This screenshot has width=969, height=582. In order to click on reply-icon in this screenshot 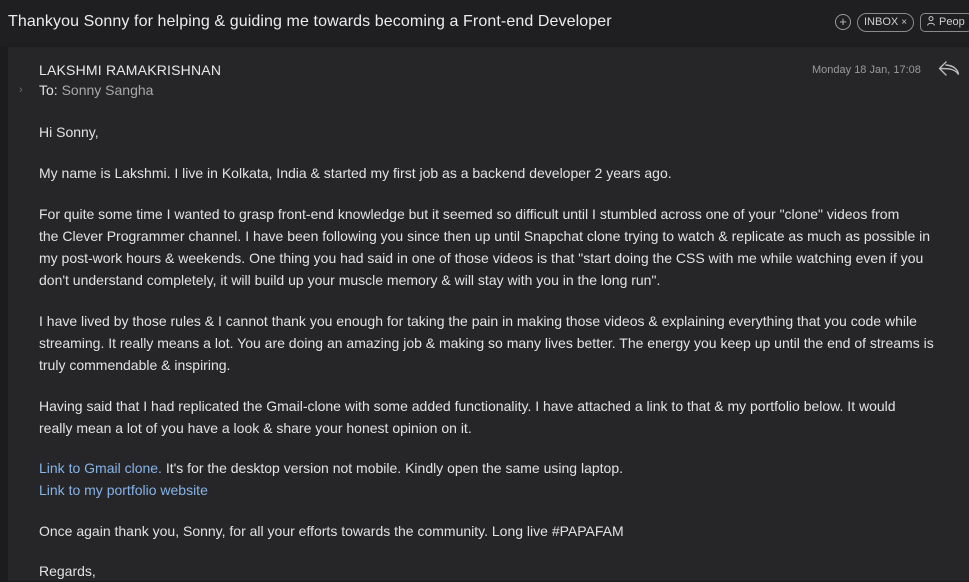, I will do `click(949, 69)`.